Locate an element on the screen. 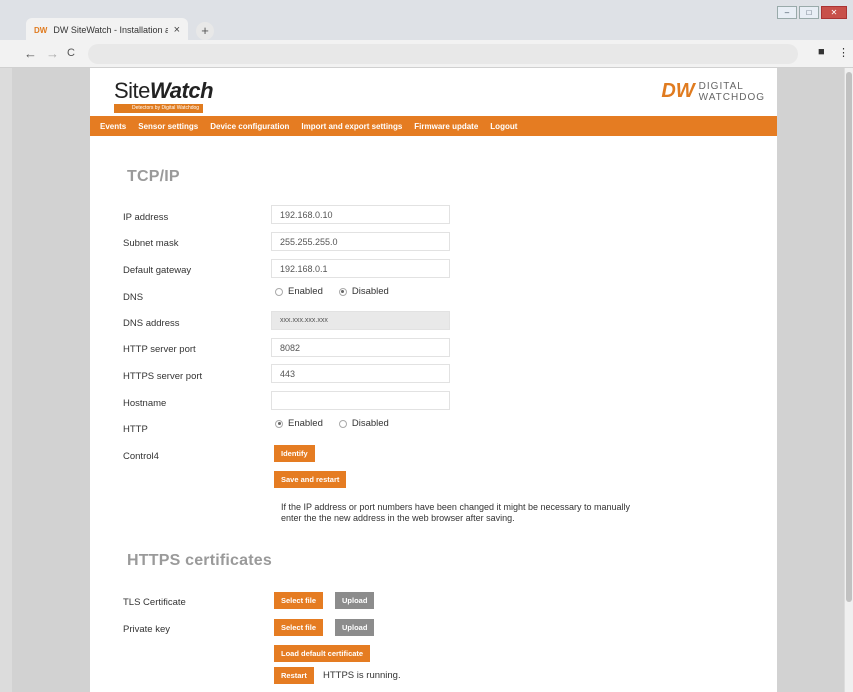 The width and height of the screenshot is (853, 692). vertical-scrollbar is located at coordinates (848, 380).